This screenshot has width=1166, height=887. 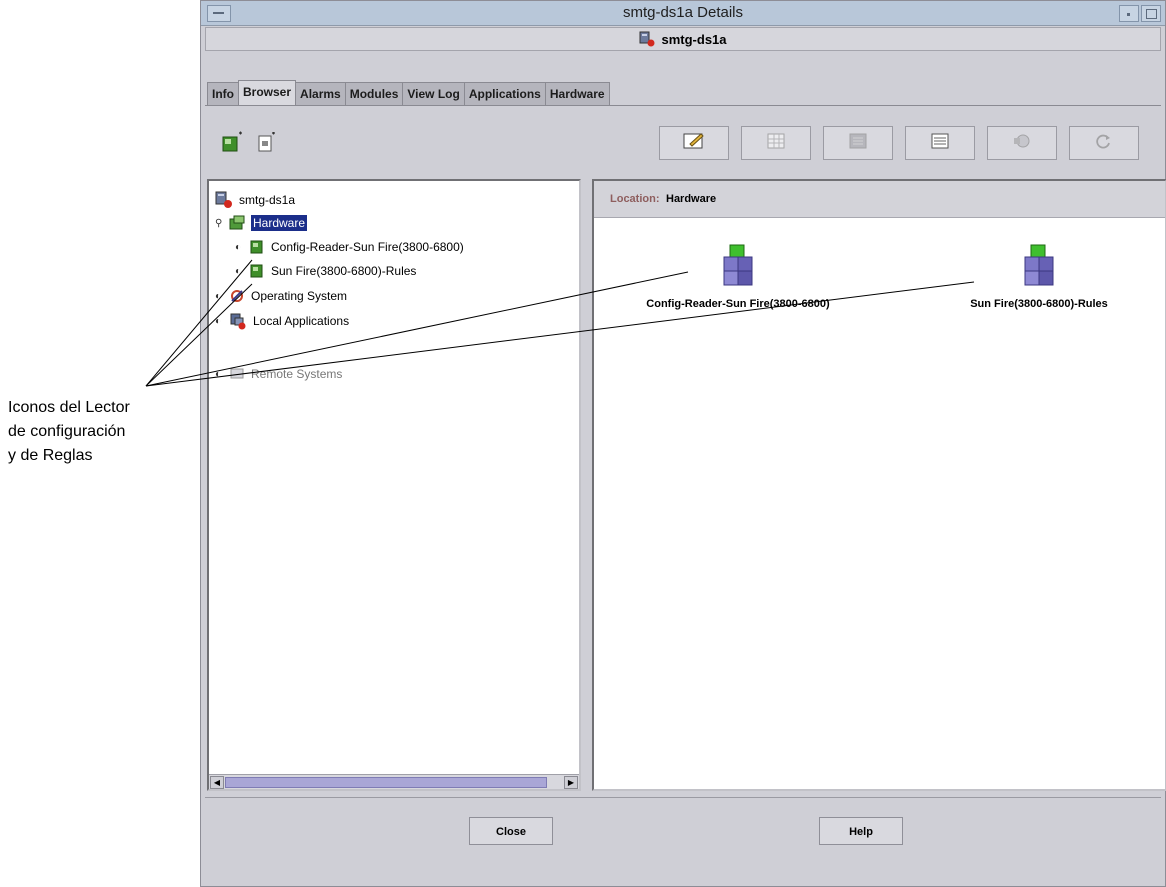 I want to click on title-bar: smtg-ds1a Details, so click(x=683, y=13).